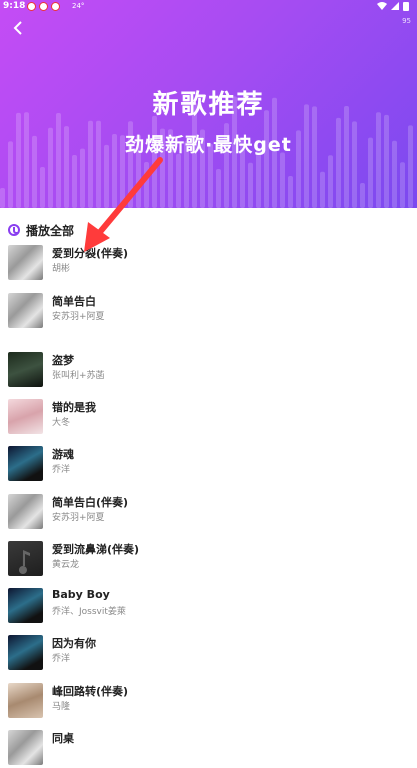 This screenshot has width=417, height=768. I want to click on song-title: 爱到流鼻涕(伴奏), so click(96, 549).